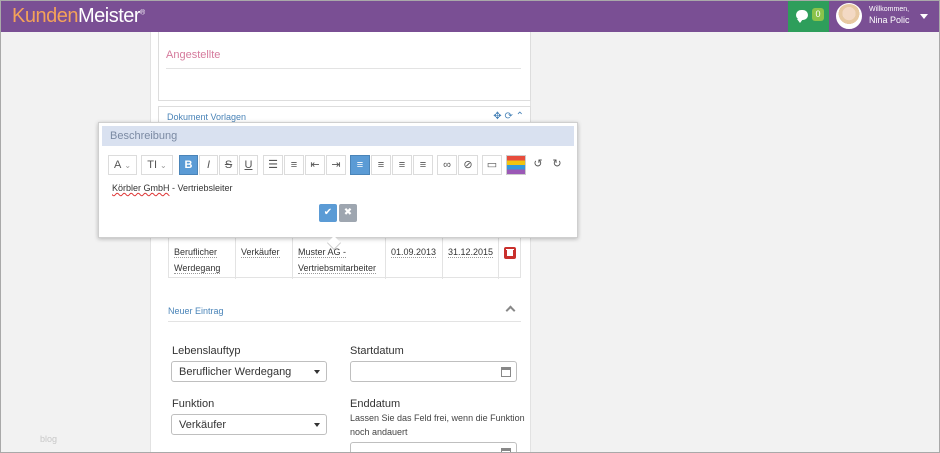  Describe the element at coordinates (260, 252) in the screenshot. I see `table-cell-function-text: Verkäufer` at that location.